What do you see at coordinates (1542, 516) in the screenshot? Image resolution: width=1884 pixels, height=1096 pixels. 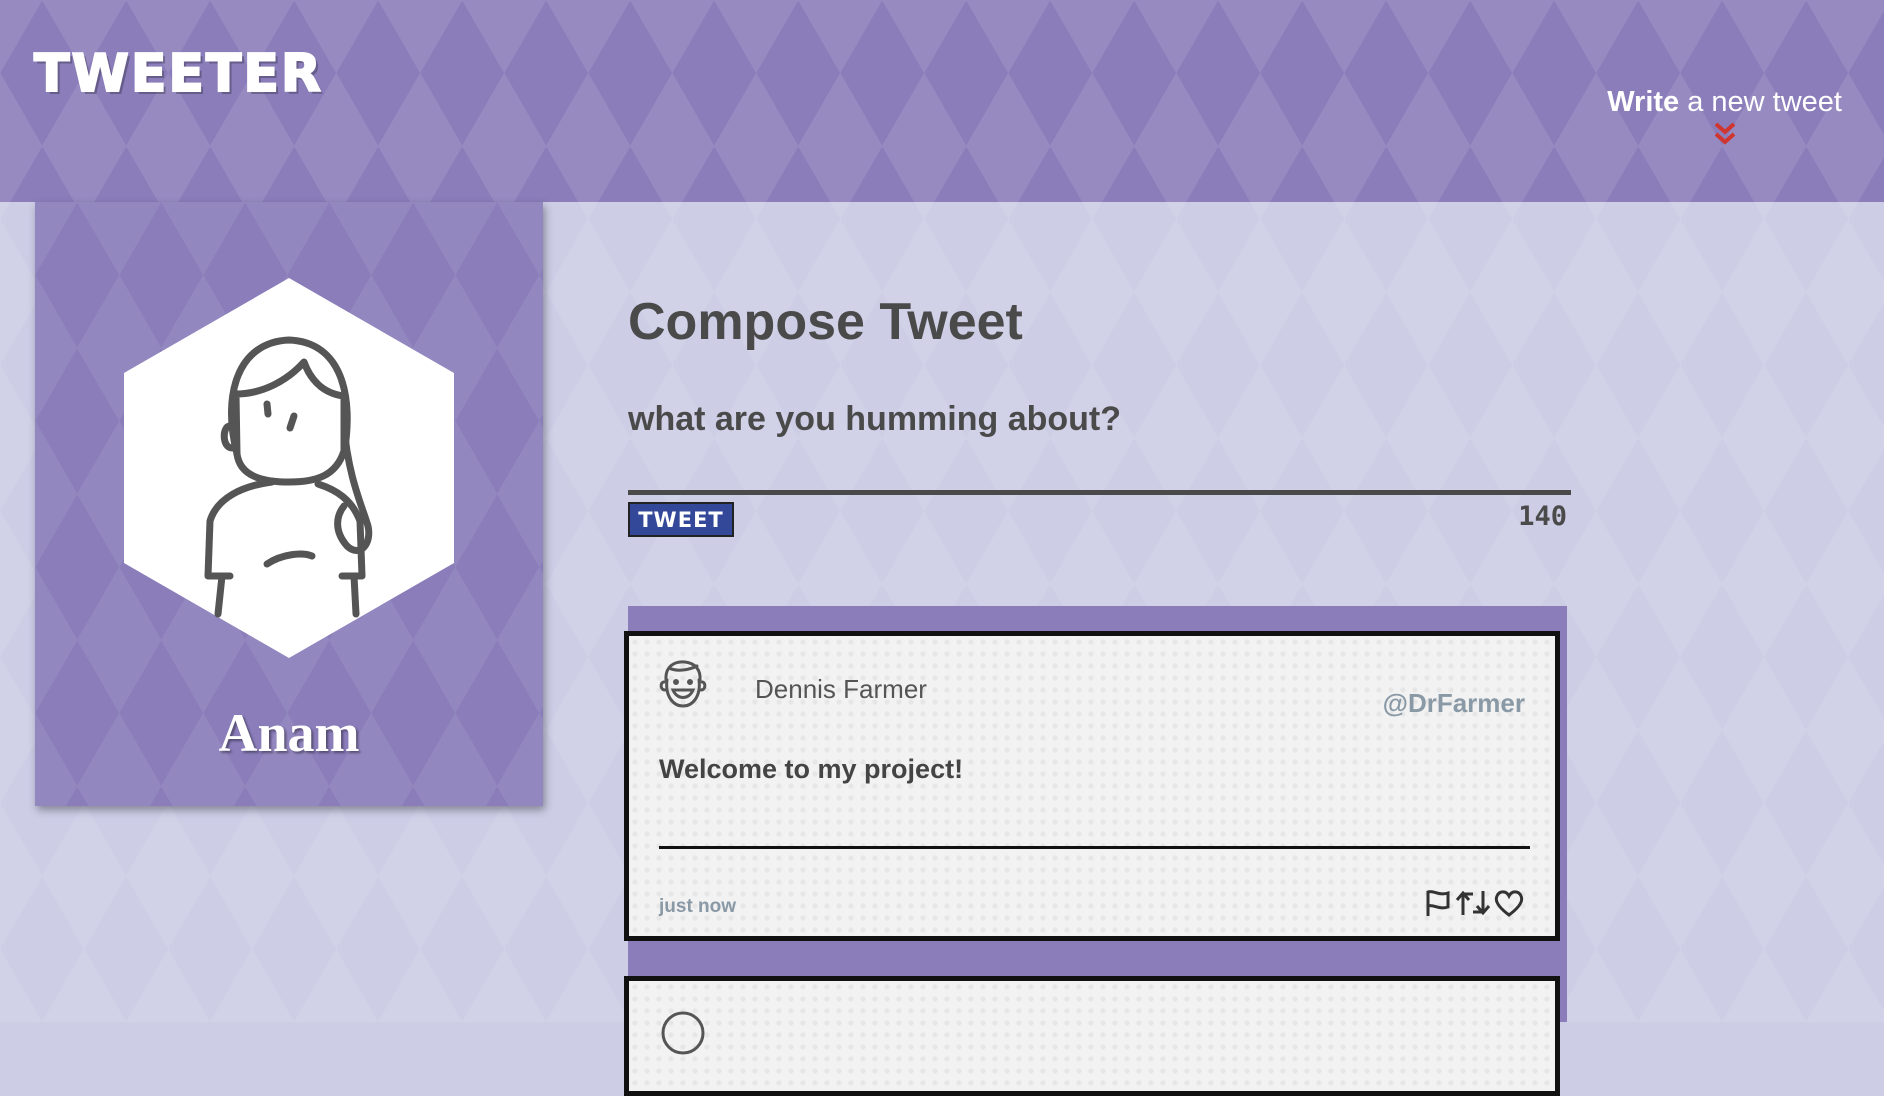 I see `char-counter: 140` at bounding box center [1542, 516].